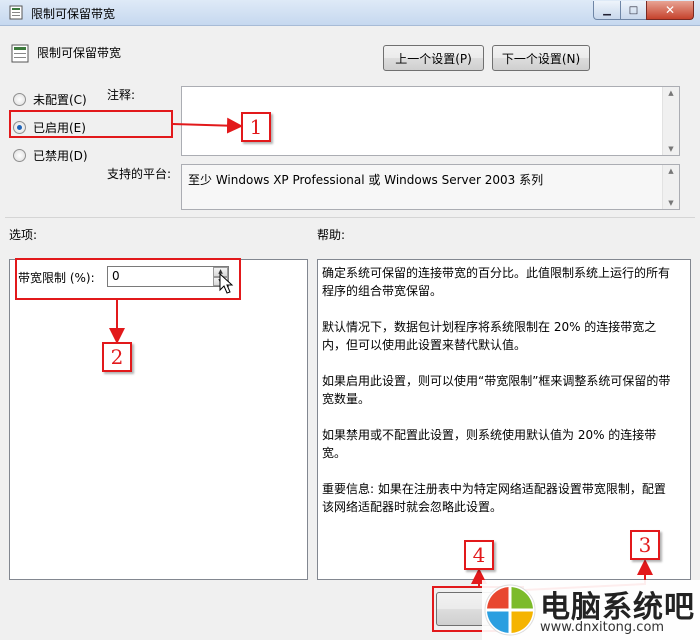 This screenshot has height=640, width=700. What do you see at coordinates (117, 357) in the screenshot?
I see `annotation-badge-2: 2` at bounding box center [117, 357].